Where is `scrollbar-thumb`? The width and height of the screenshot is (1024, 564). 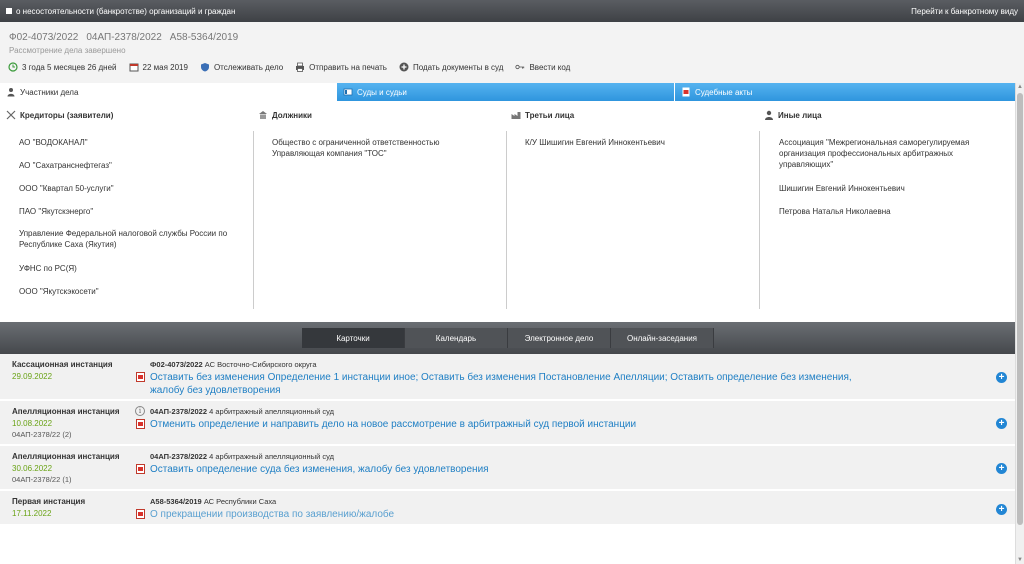
scrollbar-thumb is located at coordinates (1020, 309).